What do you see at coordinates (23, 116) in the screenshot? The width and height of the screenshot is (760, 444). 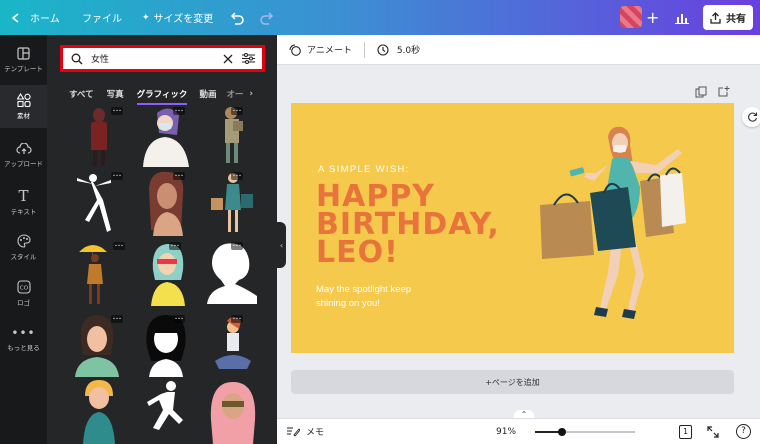 I see `rail-label: 素材` at bounding box center [23, 116].